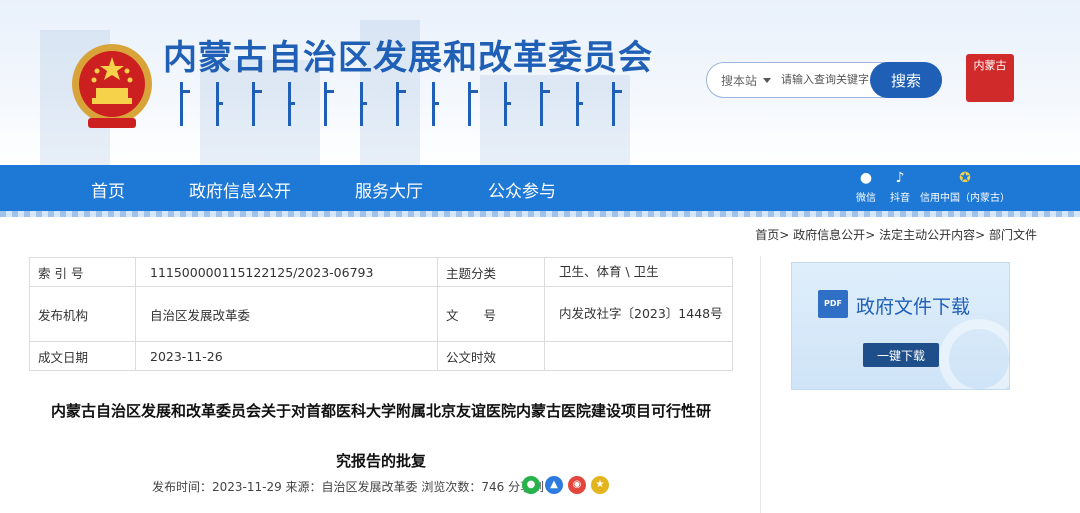 This screenshot has width=1080, height=513. Describe the element at coordinates (82, 314) in the screenshot. I see `issuer-label: 发布机构` at that location.